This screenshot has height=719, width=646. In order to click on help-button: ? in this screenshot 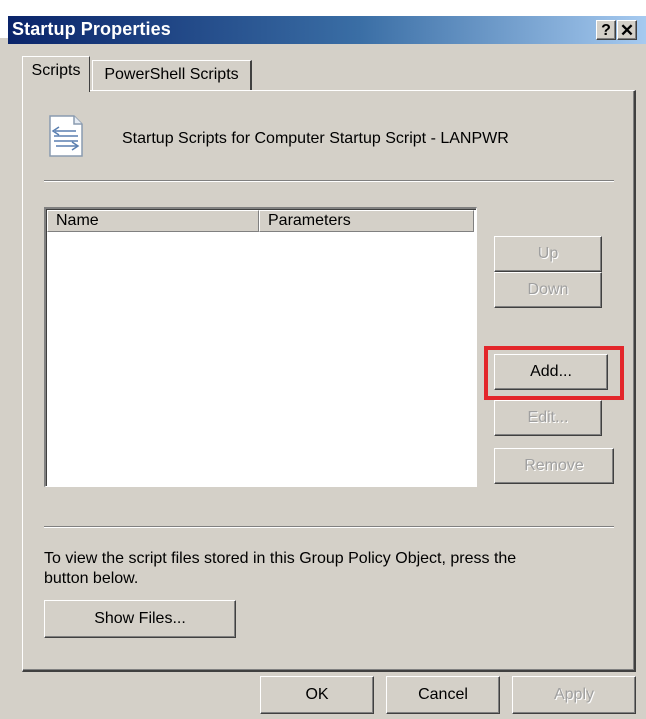, I will do `click(606, 30)`.